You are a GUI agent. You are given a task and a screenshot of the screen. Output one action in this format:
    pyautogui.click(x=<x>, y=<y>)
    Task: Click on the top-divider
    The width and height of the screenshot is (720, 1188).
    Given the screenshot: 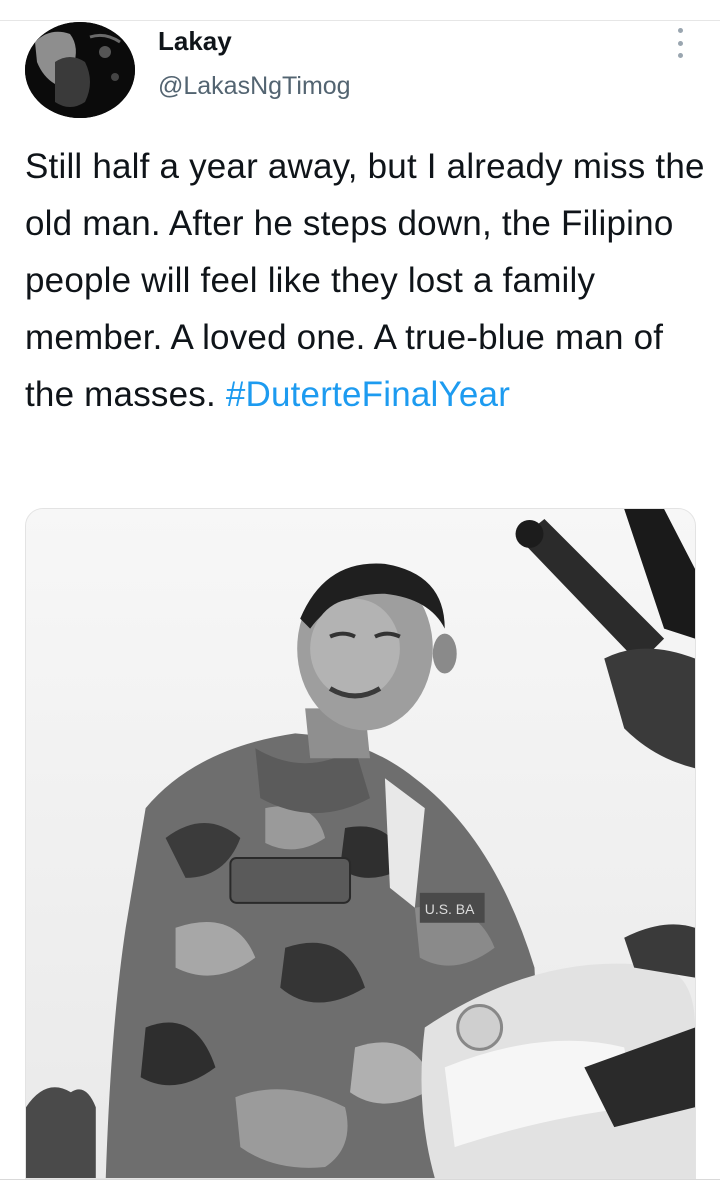 What is the action you would take?
    pyautogui.click(x=360, y=20)
    